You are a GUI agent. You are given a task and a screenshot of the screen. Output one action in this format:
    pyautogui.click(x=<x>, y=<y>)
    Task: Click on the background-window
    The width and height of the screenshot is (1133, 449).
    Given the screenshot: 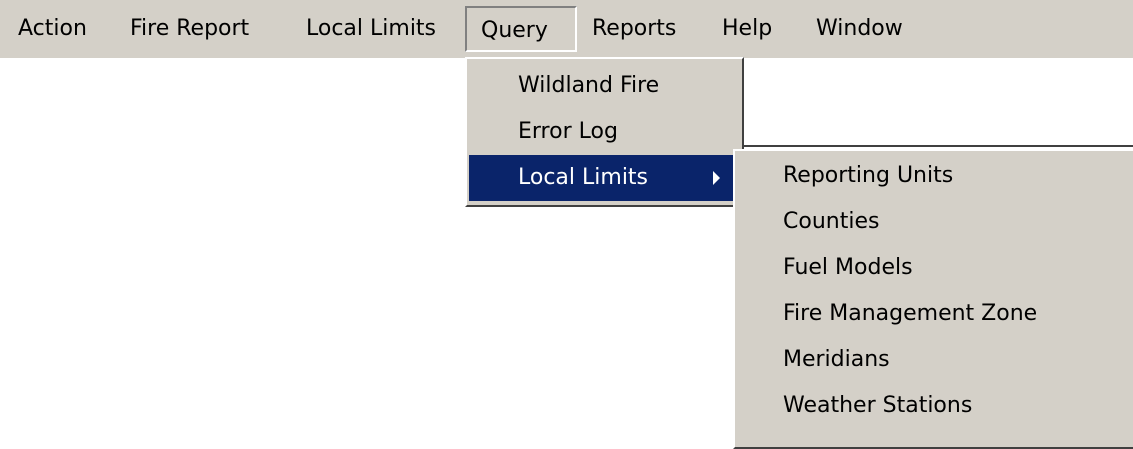 What is the action you would take?
    pyautogui.click(x=936, y=102)
    